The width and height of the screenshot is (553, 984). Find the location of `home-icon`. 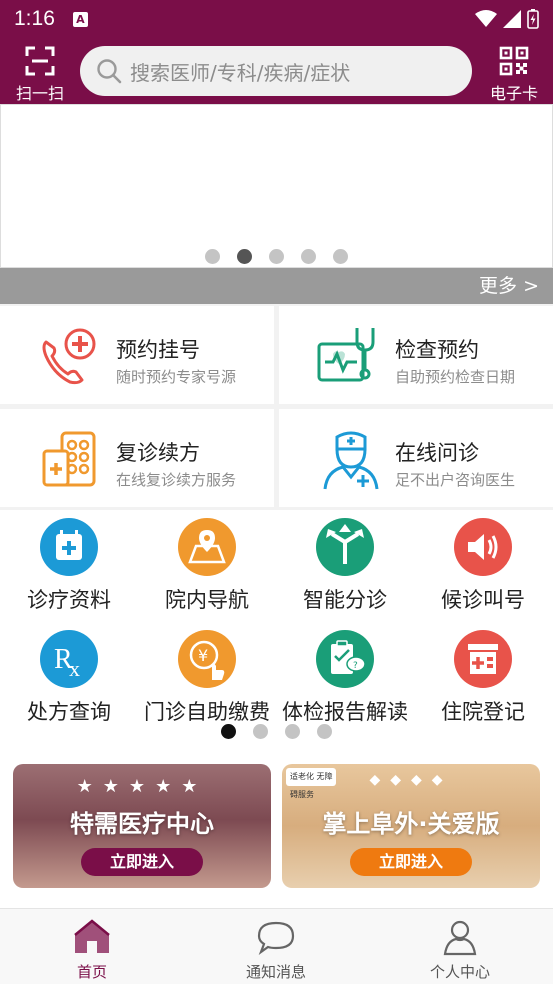

home-icon is located at coordinates (92, 936).